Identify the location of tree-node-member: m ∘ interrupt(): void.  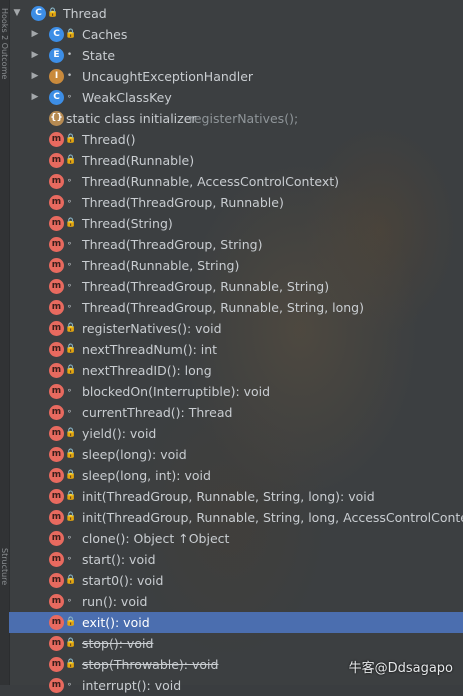
(236, 685).